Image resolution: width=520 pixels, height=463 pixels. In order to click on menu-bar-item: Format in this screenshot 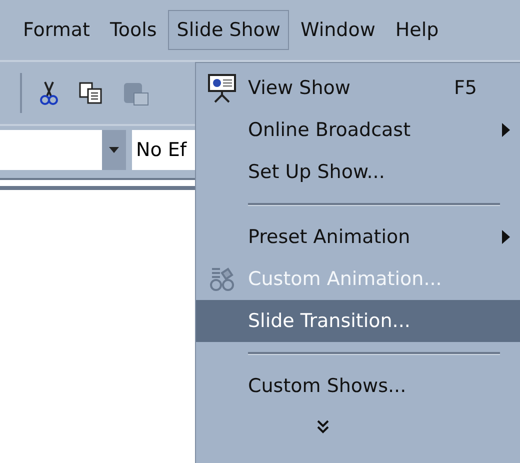, I will do `click(56, 30)`.